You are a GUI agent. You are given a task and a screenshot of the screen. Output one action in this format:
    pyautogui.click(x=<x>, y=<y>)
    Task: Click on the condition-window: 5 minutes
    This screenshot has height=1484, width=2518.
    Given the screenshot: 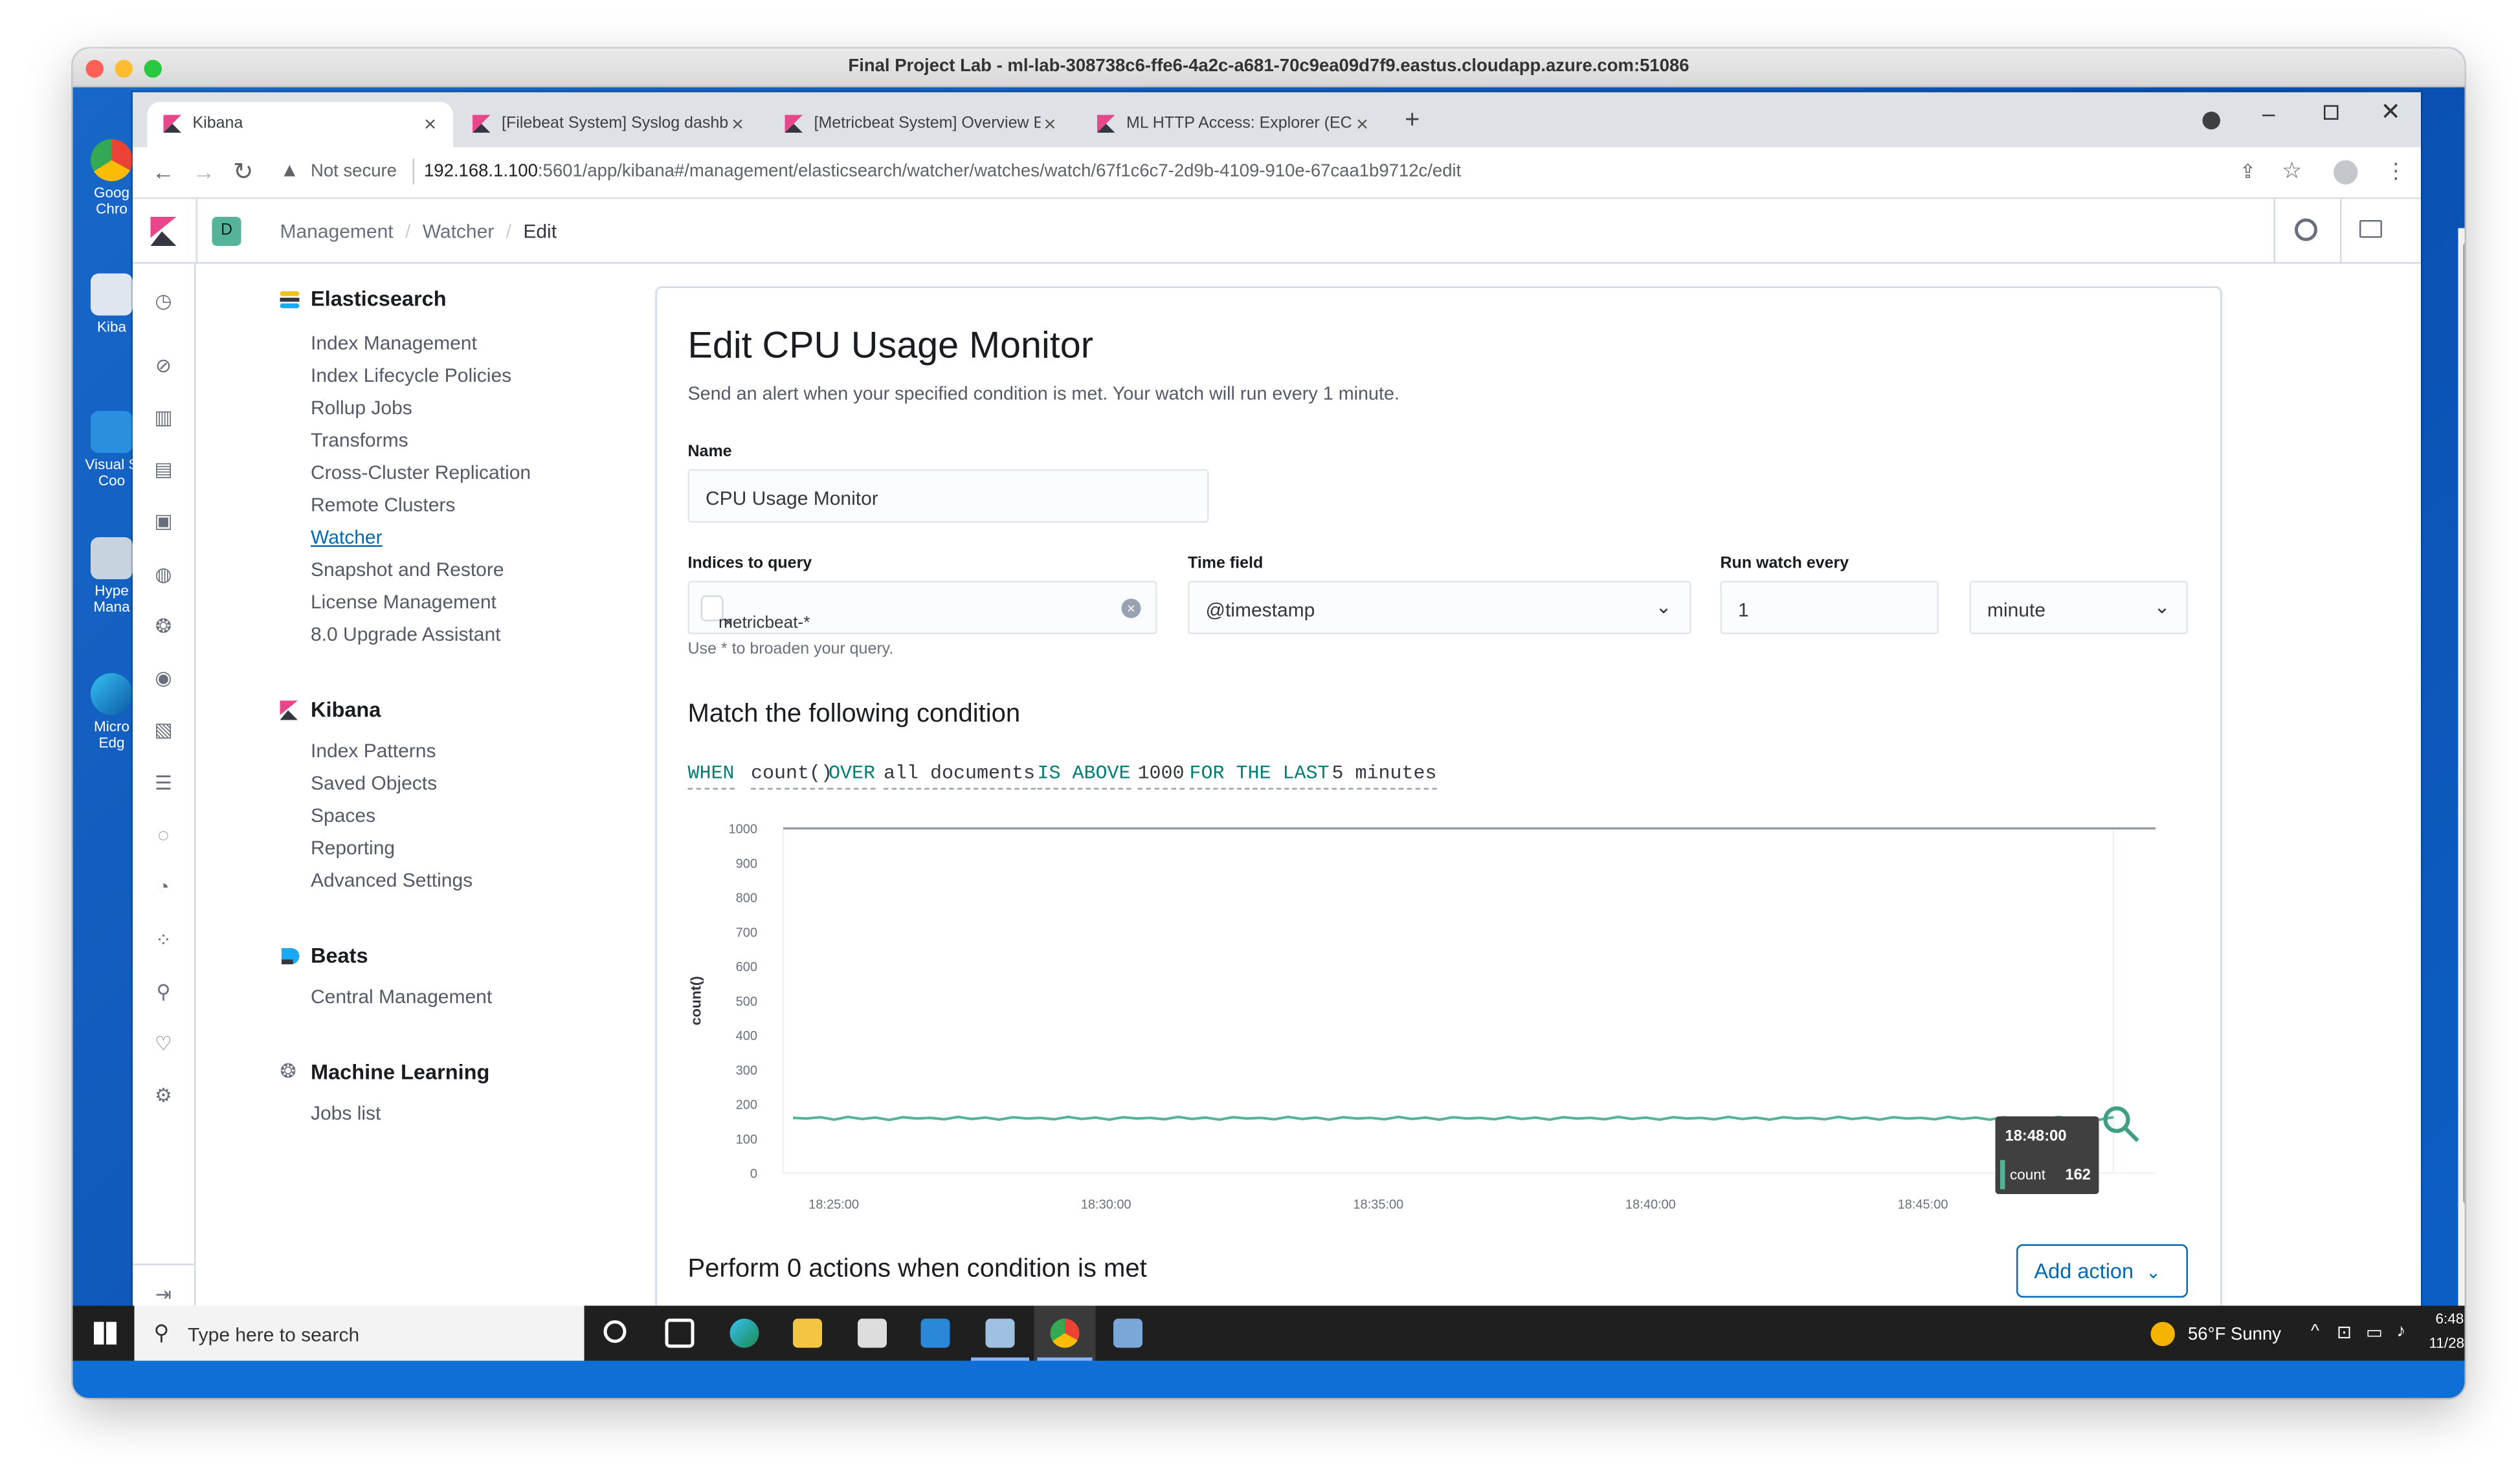 What is the action you would take?
    pyautogui.click(x=1384, y=776)
    